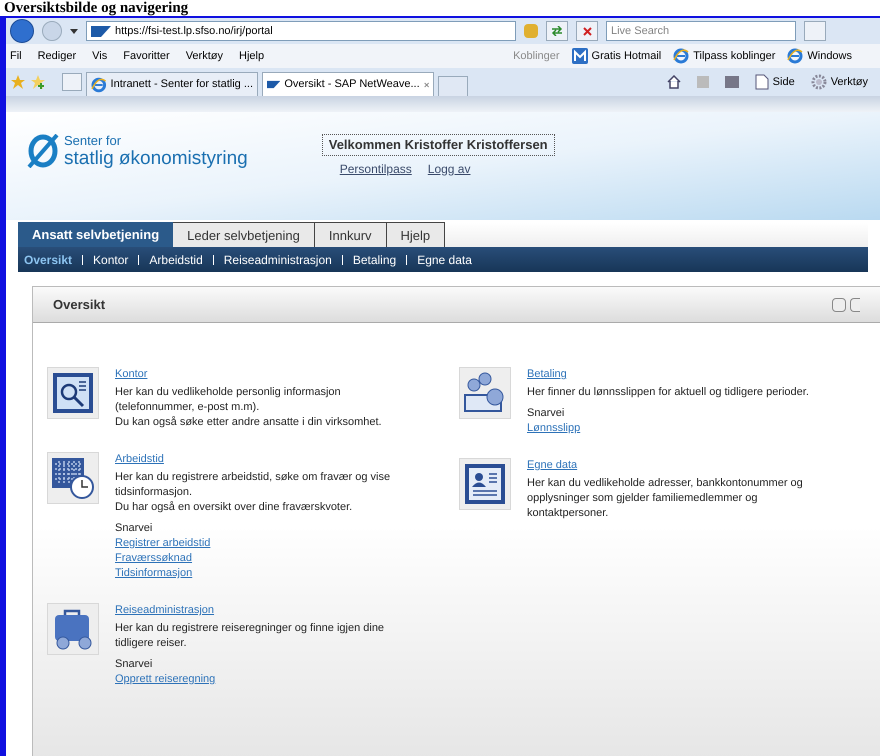  Describe the element at coordinates (38, 82) in the screenshot. I see `add-favorite-icon` at that location.